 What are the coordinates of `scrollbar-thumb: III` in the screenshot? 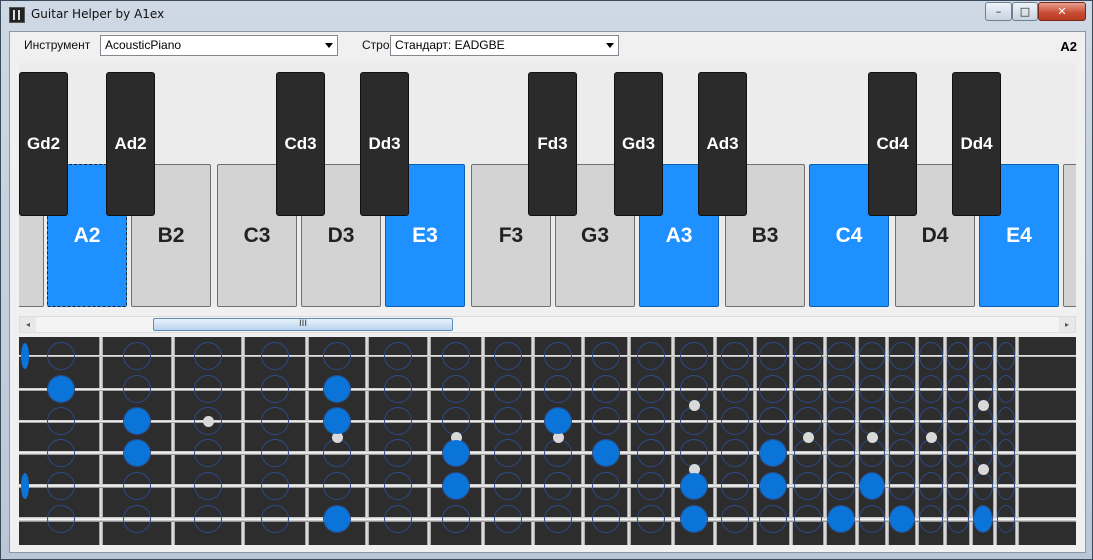 It's located at (303, 324).